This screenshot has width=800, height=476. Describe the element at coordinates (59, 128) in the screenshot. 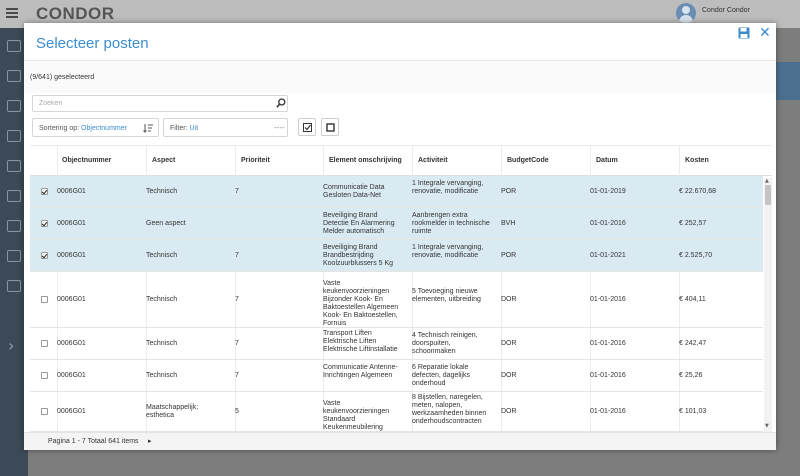

I see `sort-label: Sortering op:` at that location.